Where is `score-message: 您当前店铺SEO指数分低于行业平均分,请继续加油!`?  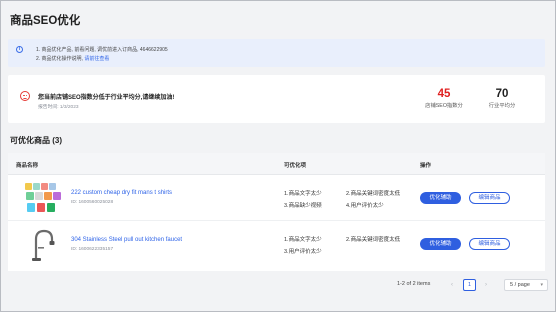 score-message: 您当前店铺SEO指数分低于行业平均分,请继续加油! is located at coordinates (106, 98).